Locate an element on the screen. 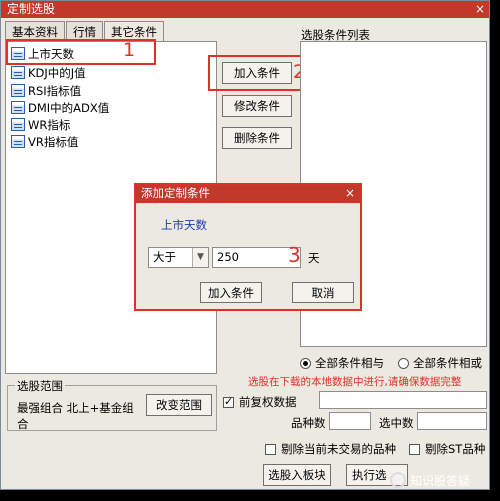 The width and height of the screenshot is (500, 501). condition-heading: 上市天数 is located at coordinates (184, 225).